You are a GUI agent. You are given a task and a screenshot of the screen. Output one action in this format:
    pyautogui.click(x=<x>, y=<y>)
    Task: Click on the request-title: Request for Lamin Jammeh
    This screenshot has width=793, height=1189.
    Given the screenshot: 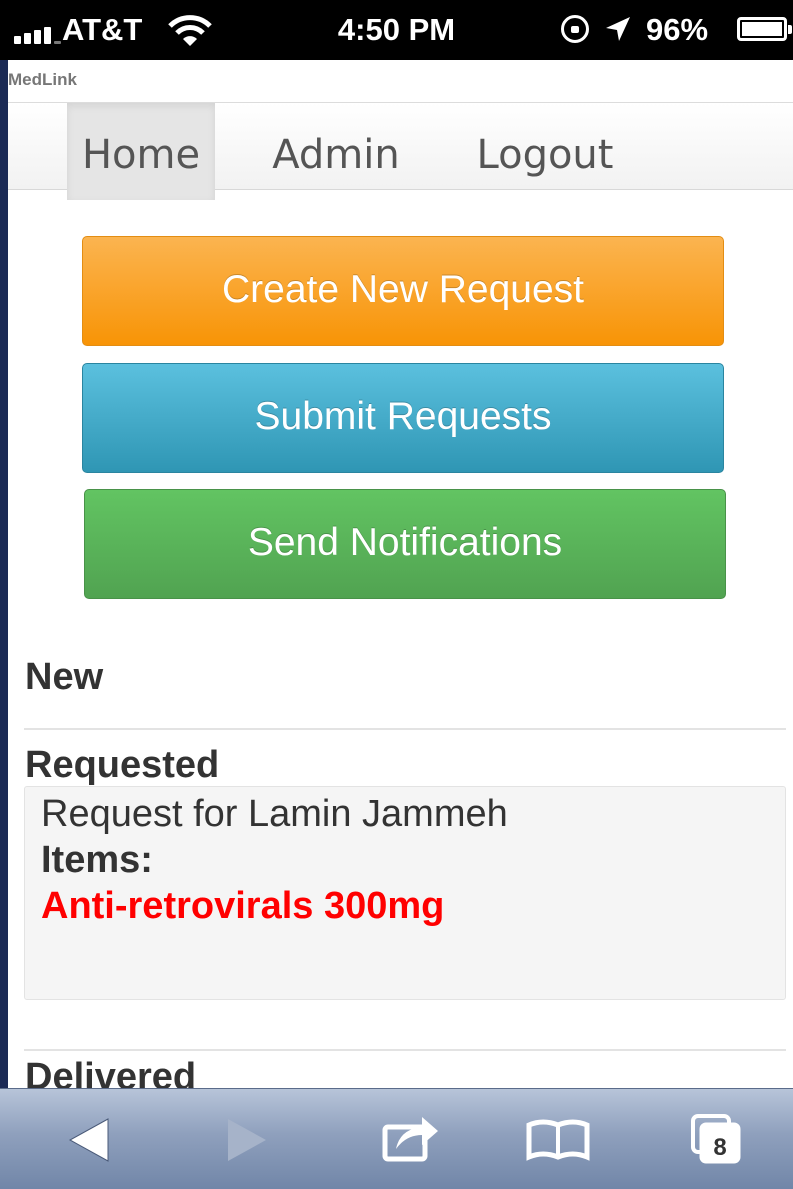 What is the action you would take?
    pyautogui.click(x=274, y=814)
    